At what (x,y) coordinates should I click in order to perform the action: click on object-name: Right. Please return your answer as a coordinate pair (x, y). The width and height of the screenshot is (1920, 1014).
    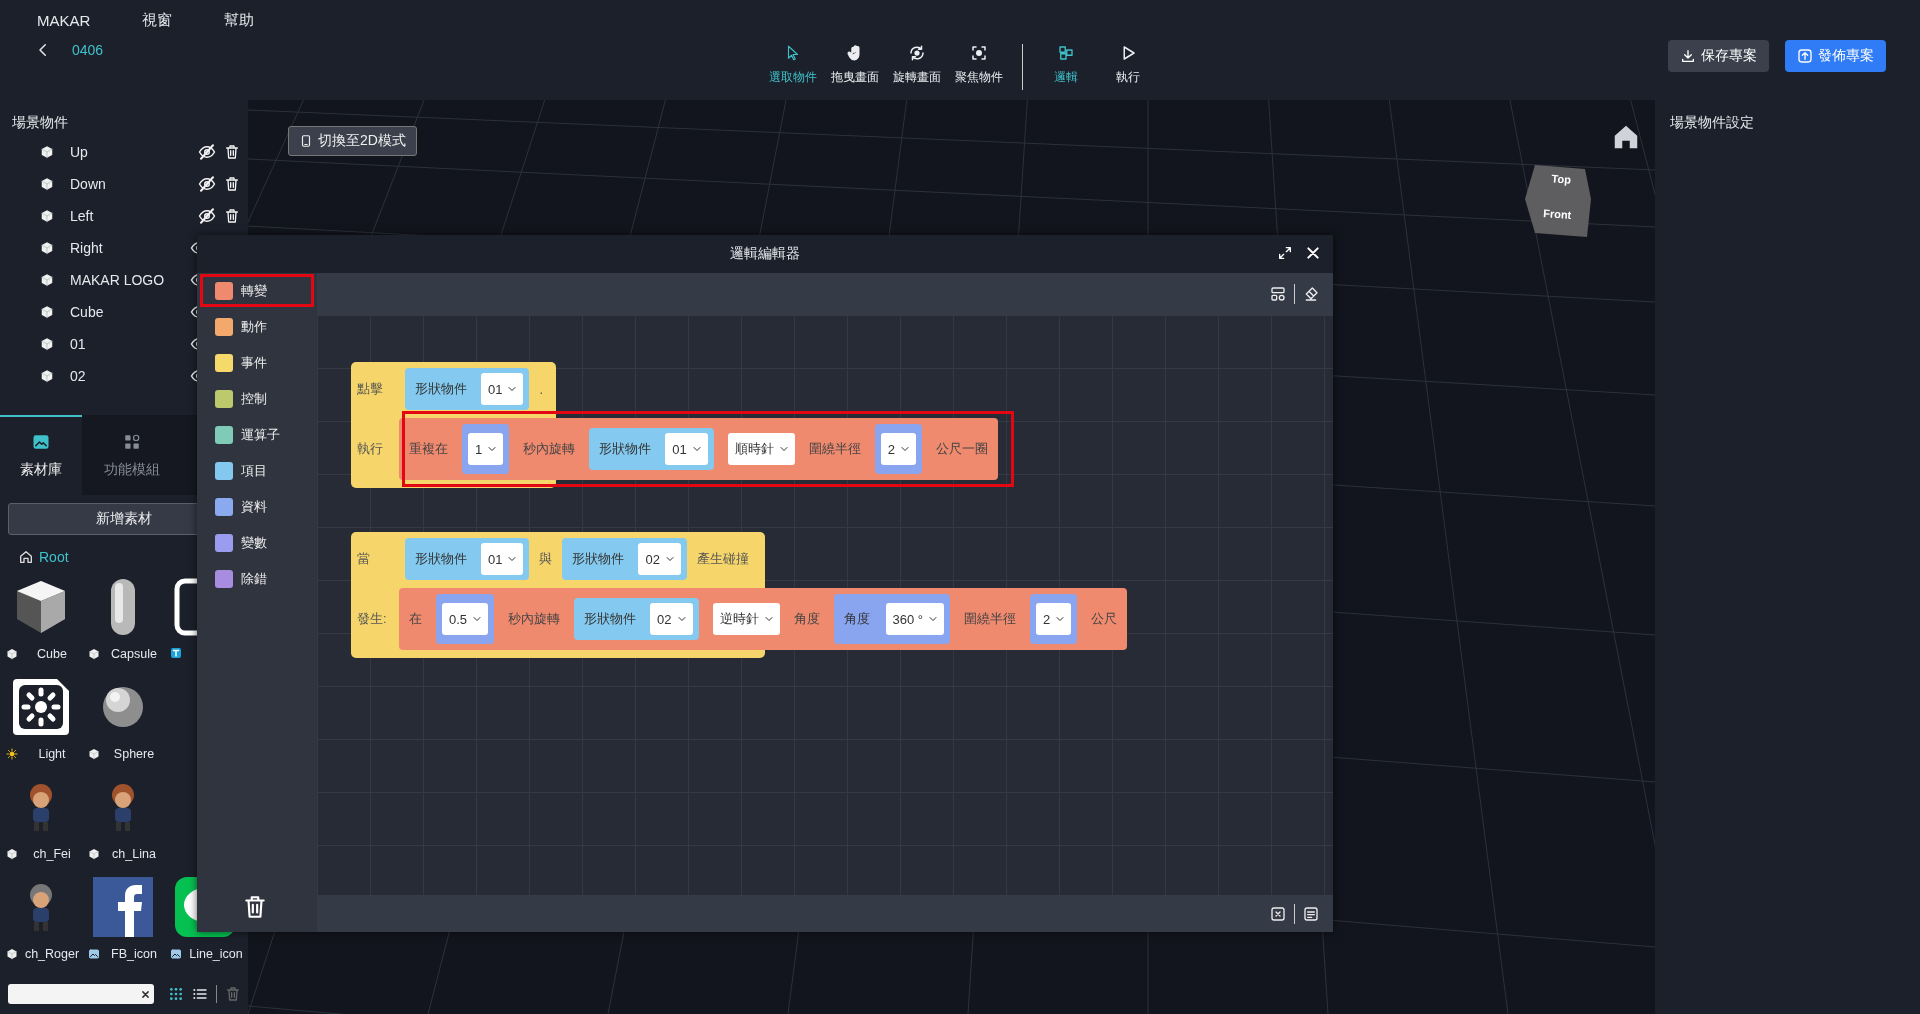
    Looking at the image, I should click on (130, 248).